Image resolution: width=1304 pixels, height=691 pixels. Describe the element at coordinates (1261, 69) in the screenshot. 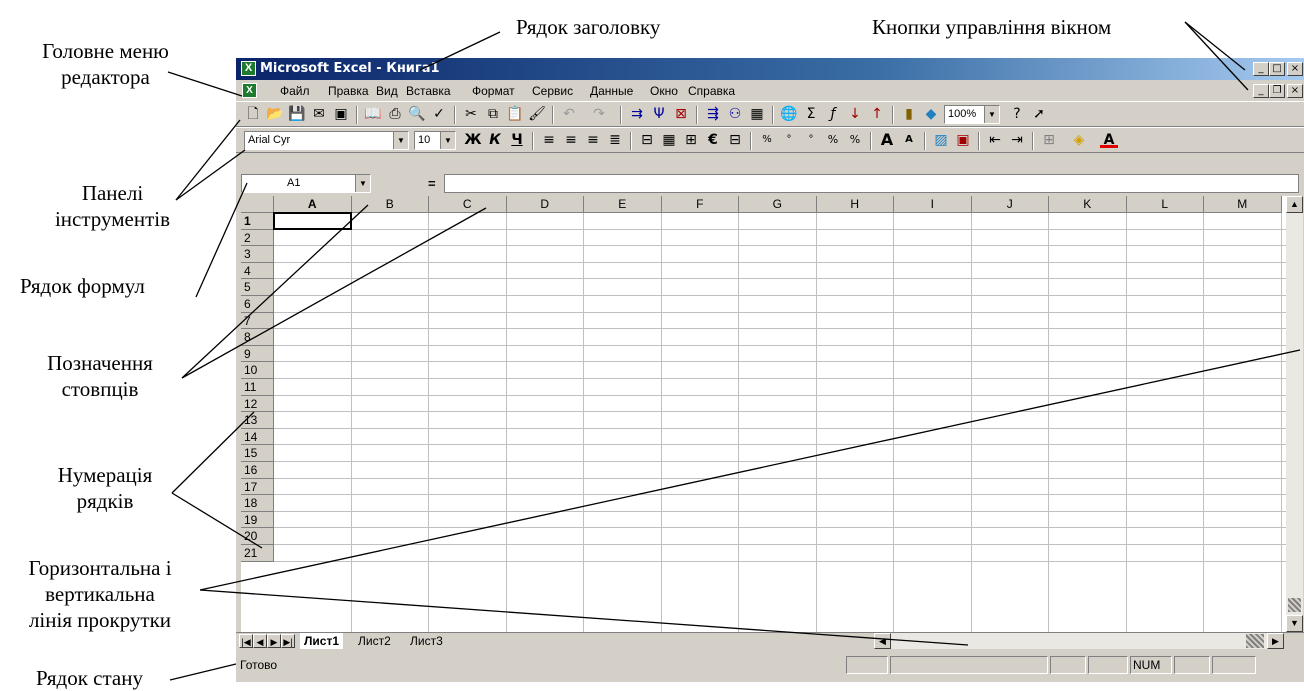

I see `minimize-icon: _` at that location.